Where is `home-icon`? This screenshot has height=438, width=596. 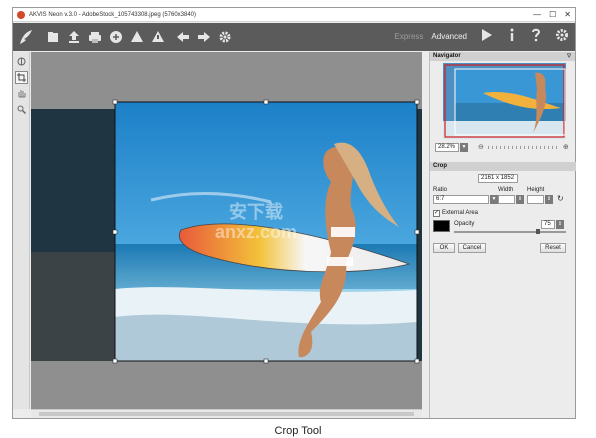
home-icon is located at coordinates (26, 37).